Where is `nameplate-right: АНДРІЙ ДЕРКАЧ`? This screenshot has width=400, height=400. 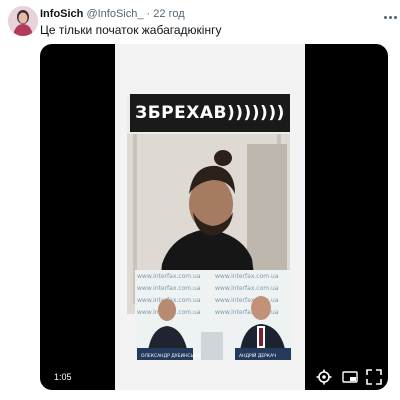 nameplate-right: АНДРІЙ ДЕРКАЧ is located at coordinates (257, 355).